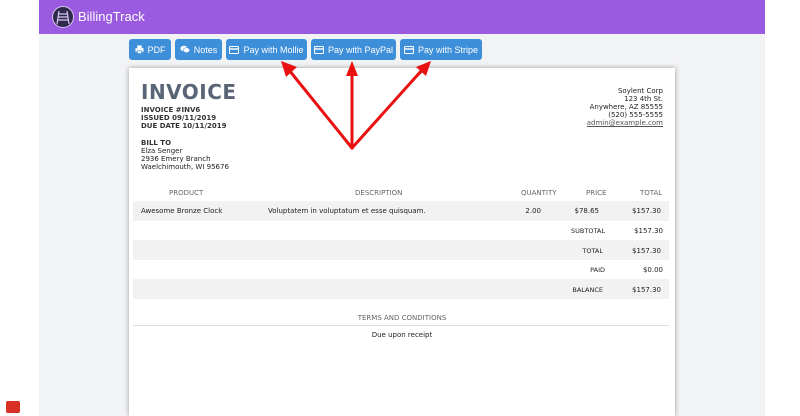 Image resolution: width=800 pixels, height=416 pixels. Describe the element at coordinates (401, 289) in the screenshot. I see `balance-row: BALANCE $157.30` at that location.